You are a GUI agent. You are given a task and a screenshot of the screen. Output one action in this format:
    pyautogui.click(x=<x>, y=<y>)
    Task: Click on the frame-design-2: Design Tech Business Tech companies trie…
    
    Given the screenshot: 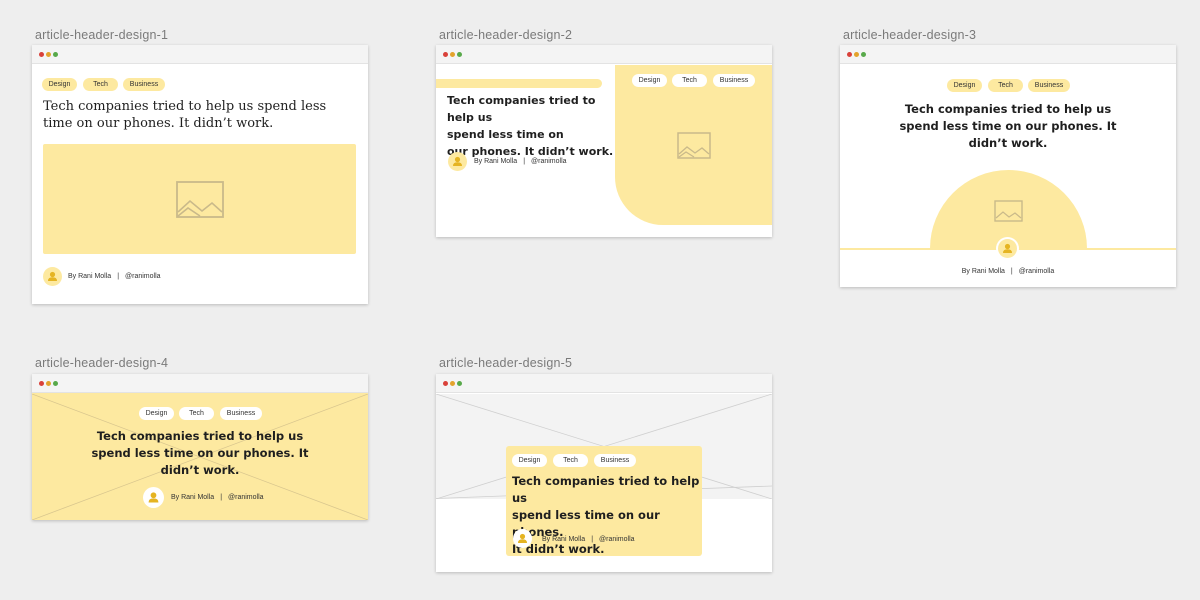 What is the action you would take?
    pyautogui.click(x=604, y=141)
    